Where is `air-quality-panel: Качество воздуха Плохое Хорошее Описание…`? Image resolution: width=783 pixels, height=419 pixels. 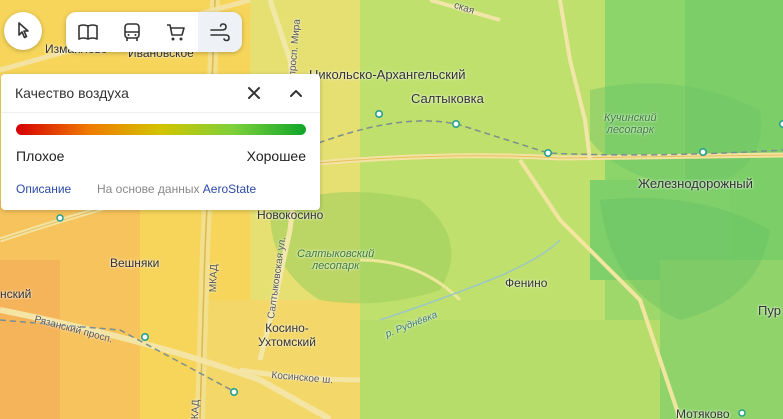
air-quality-panel: Качество воздуха Плохое Хорошее Описание… is located at coordinates (160, 142).